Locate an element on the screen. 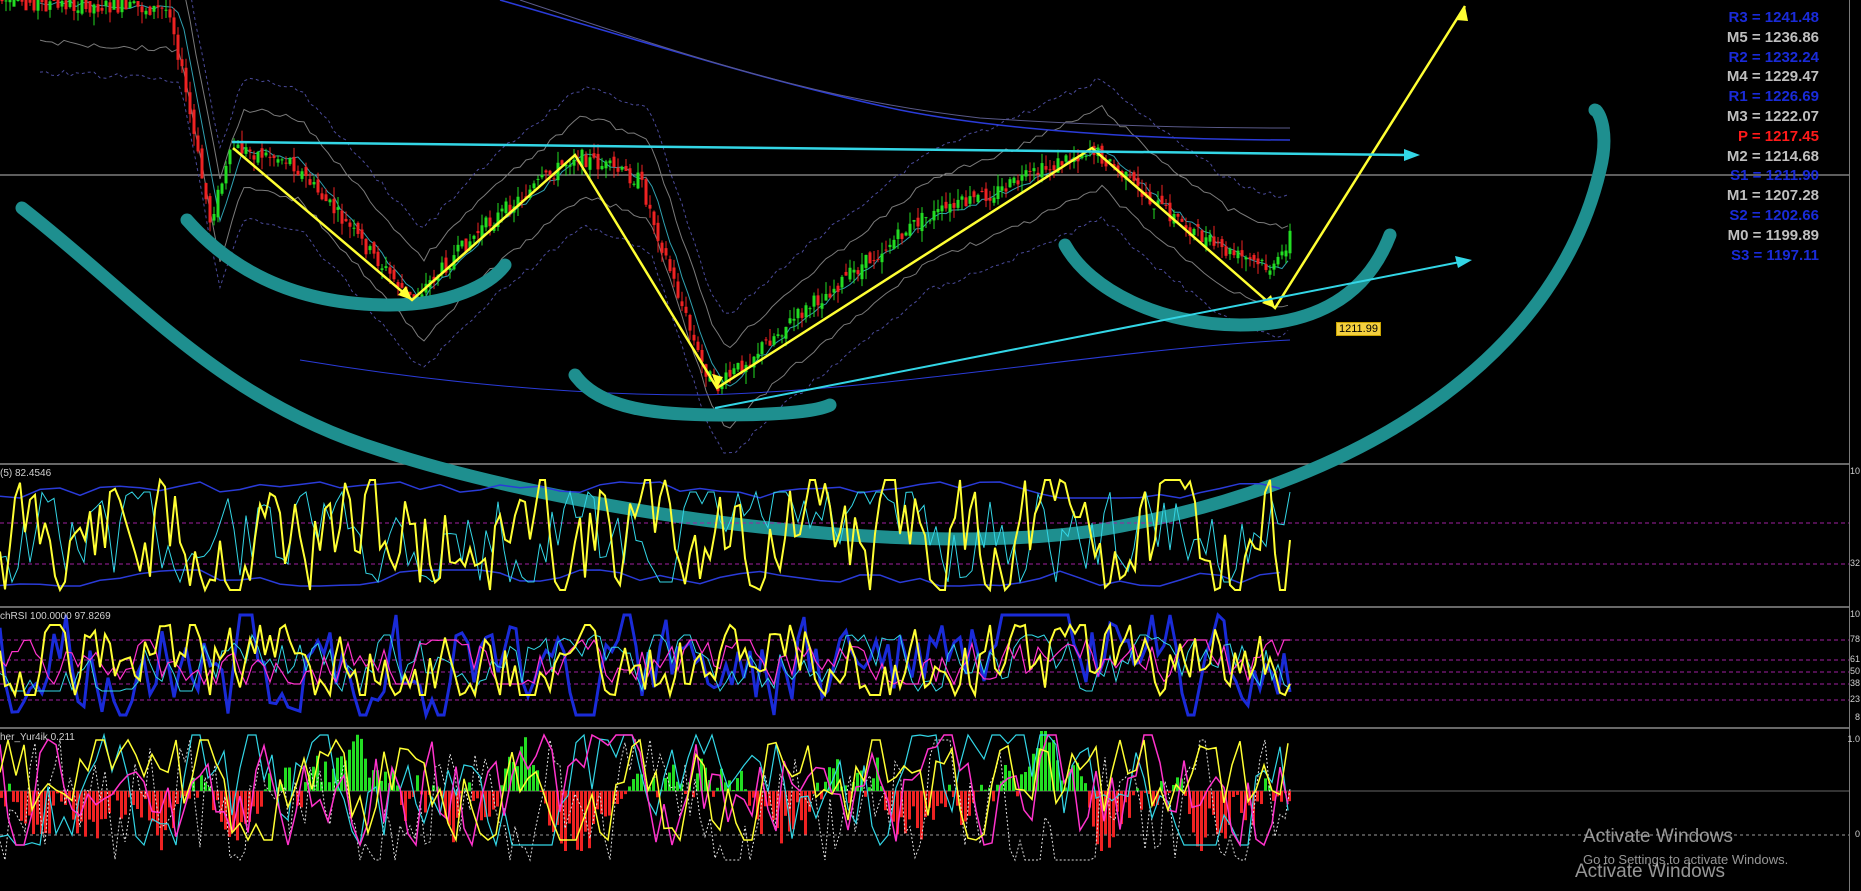  price-axis: 10 32 10 78 61 50 38 23 8 1.0 0 is located at coordinates (1854, 445).